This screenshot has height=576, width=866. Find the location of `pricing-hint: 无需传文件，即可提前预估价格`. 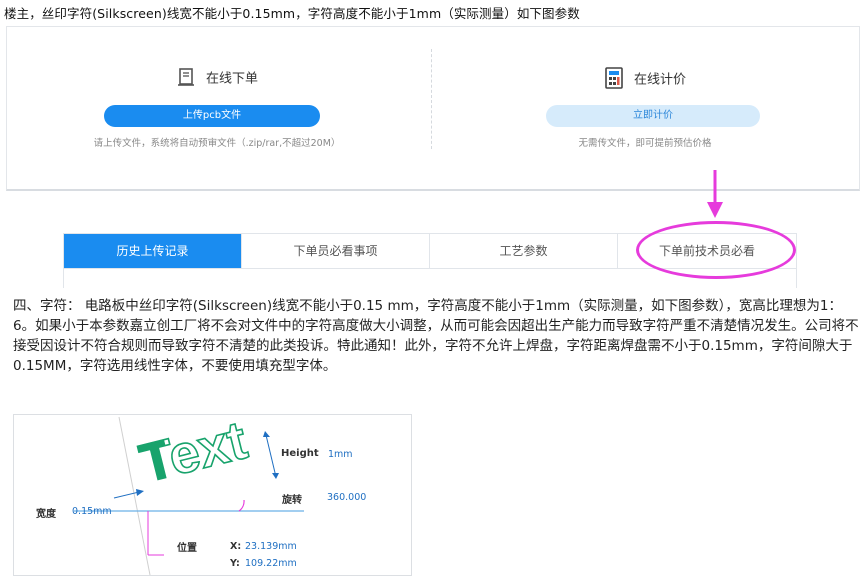

pricing-hint: 无需传文件，即可提前预估价格 is located at coordinates (645, 143).